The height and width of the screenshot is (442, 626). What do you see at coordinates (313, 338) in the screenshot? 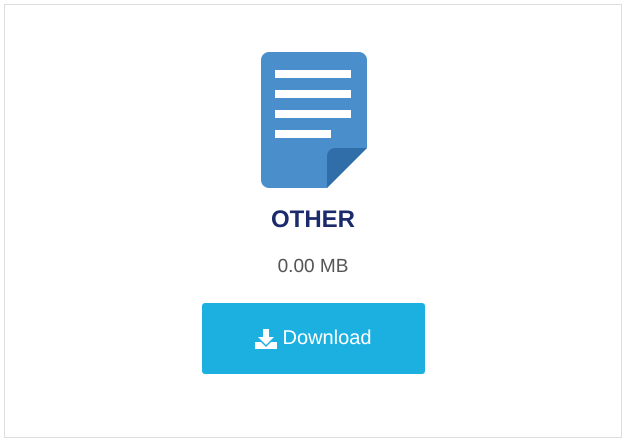
I see `download-button: Download` at bounding box center [313, 338].